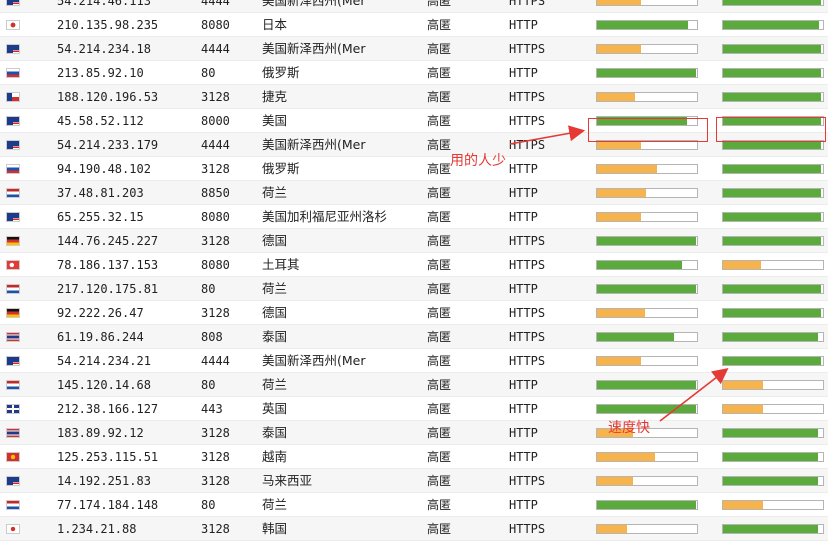  I want to click on arrow-few-users, so click(547, 135).